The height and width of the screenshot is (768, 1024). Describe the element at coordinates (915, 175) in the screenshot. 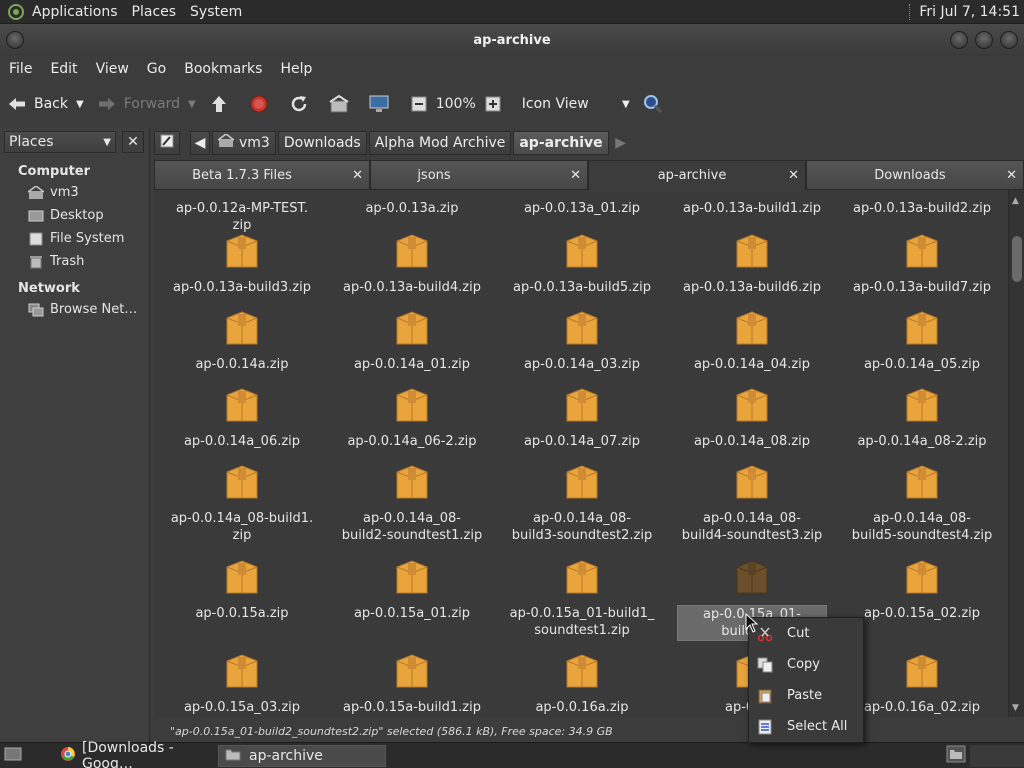

I see `tab-downloads: Downloads ✕` at that location.